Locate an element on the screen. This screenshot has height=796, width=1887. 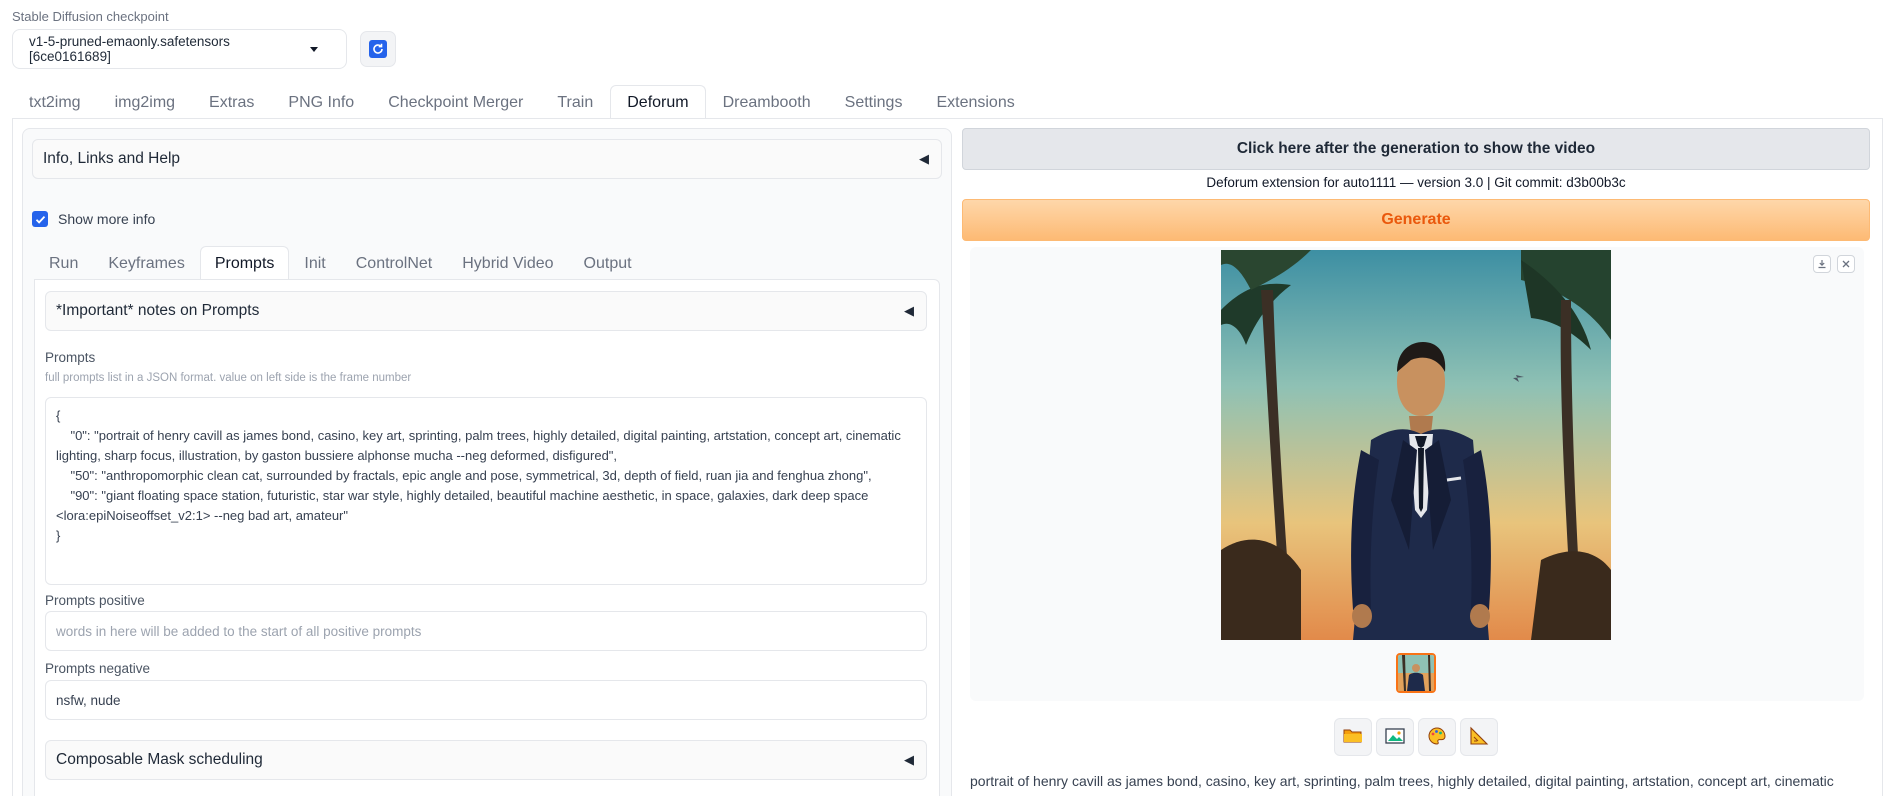
show-more-info-row: Show more info is located at coordinates (93, 219).